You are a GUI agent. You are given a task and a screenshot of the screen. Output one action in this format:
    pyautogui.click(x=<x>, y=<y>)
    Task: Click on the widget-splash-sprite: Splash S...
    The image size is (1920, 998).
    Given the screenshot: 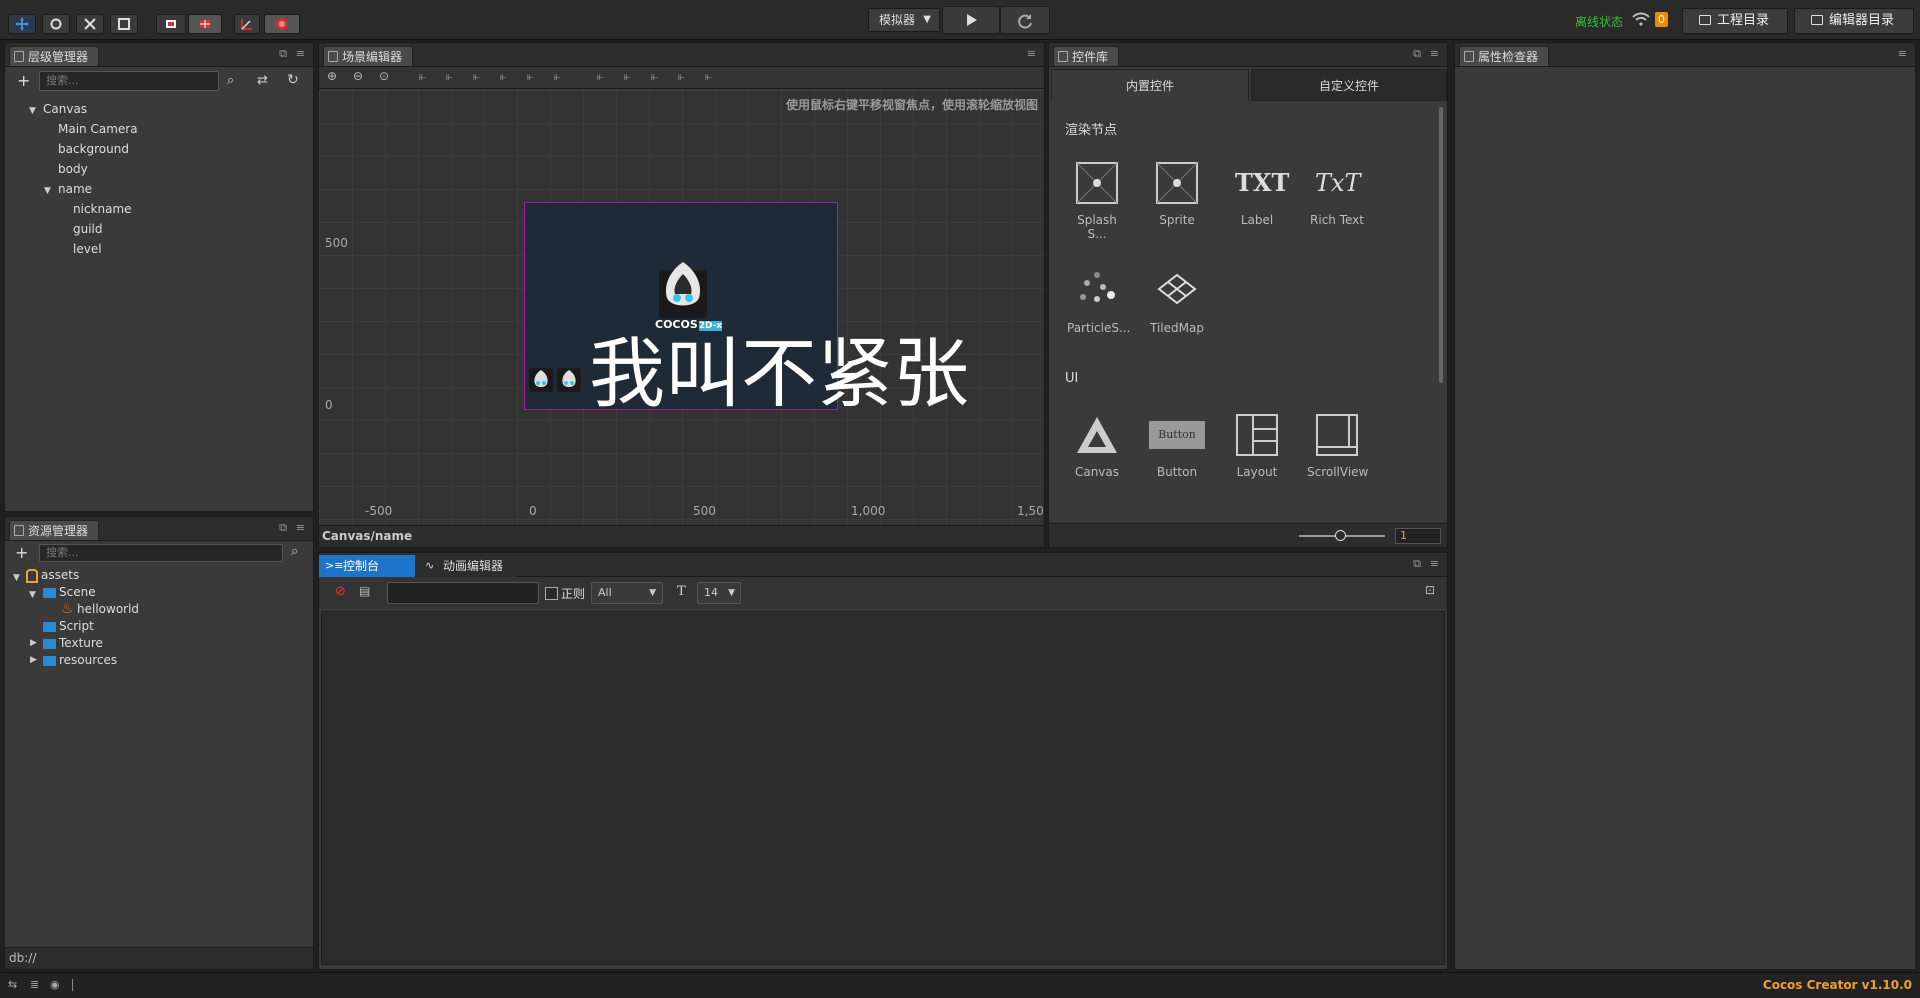 What is the action you would take?
    pyautogui.click(x=1097, y=201)
    